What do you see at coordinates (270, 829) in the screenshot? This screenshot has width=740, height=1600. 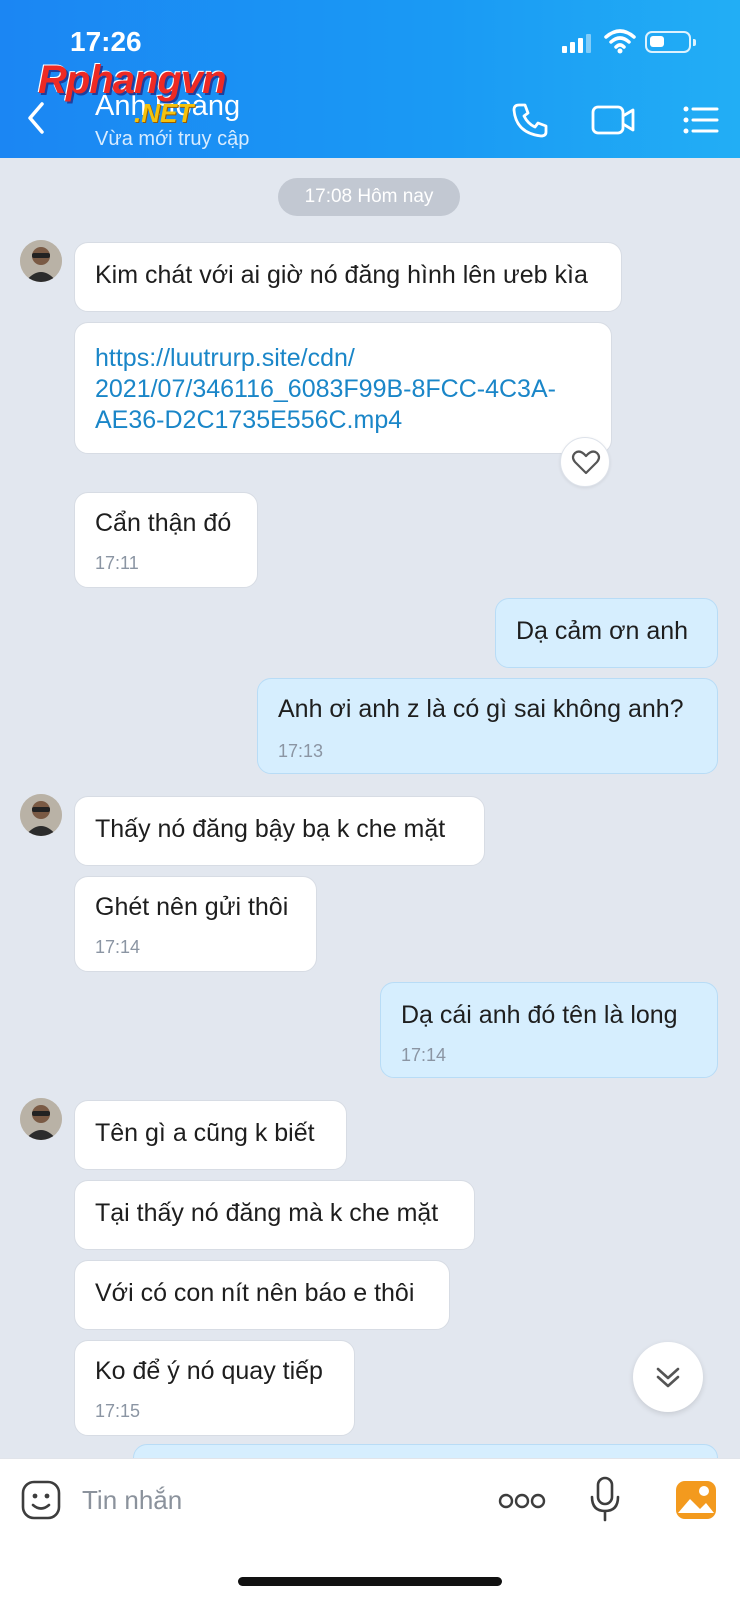 I see `message-text: Thấy nó đăng bậy bạ k che mặt` at bounding box center [270, 829].